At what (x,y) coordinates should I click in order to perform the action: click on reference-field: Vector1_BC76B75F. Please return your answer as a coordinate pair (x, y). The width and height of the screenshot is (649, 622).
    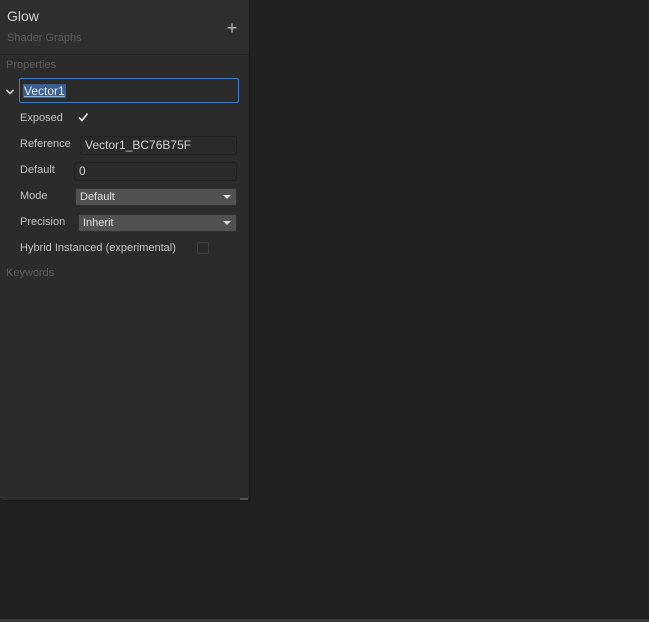
    Looking at the image, I should click on (158, 145).